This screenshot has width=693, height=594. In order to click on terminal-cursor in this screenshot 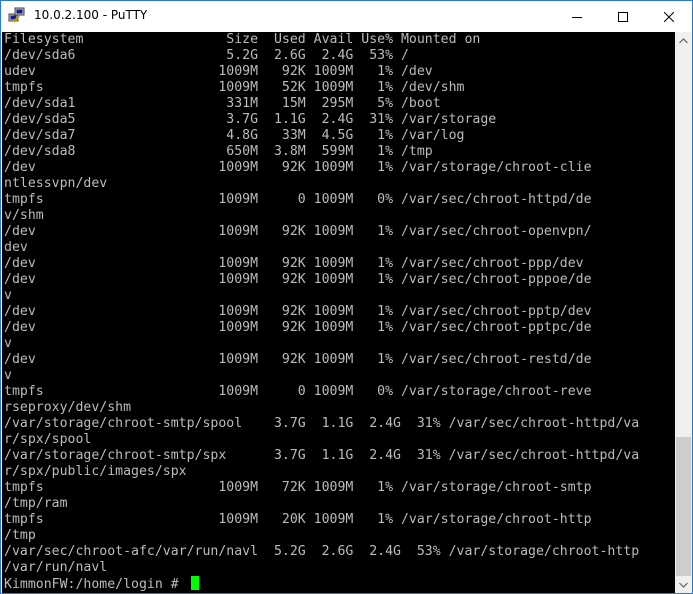, I will do `click(194, 583)`.